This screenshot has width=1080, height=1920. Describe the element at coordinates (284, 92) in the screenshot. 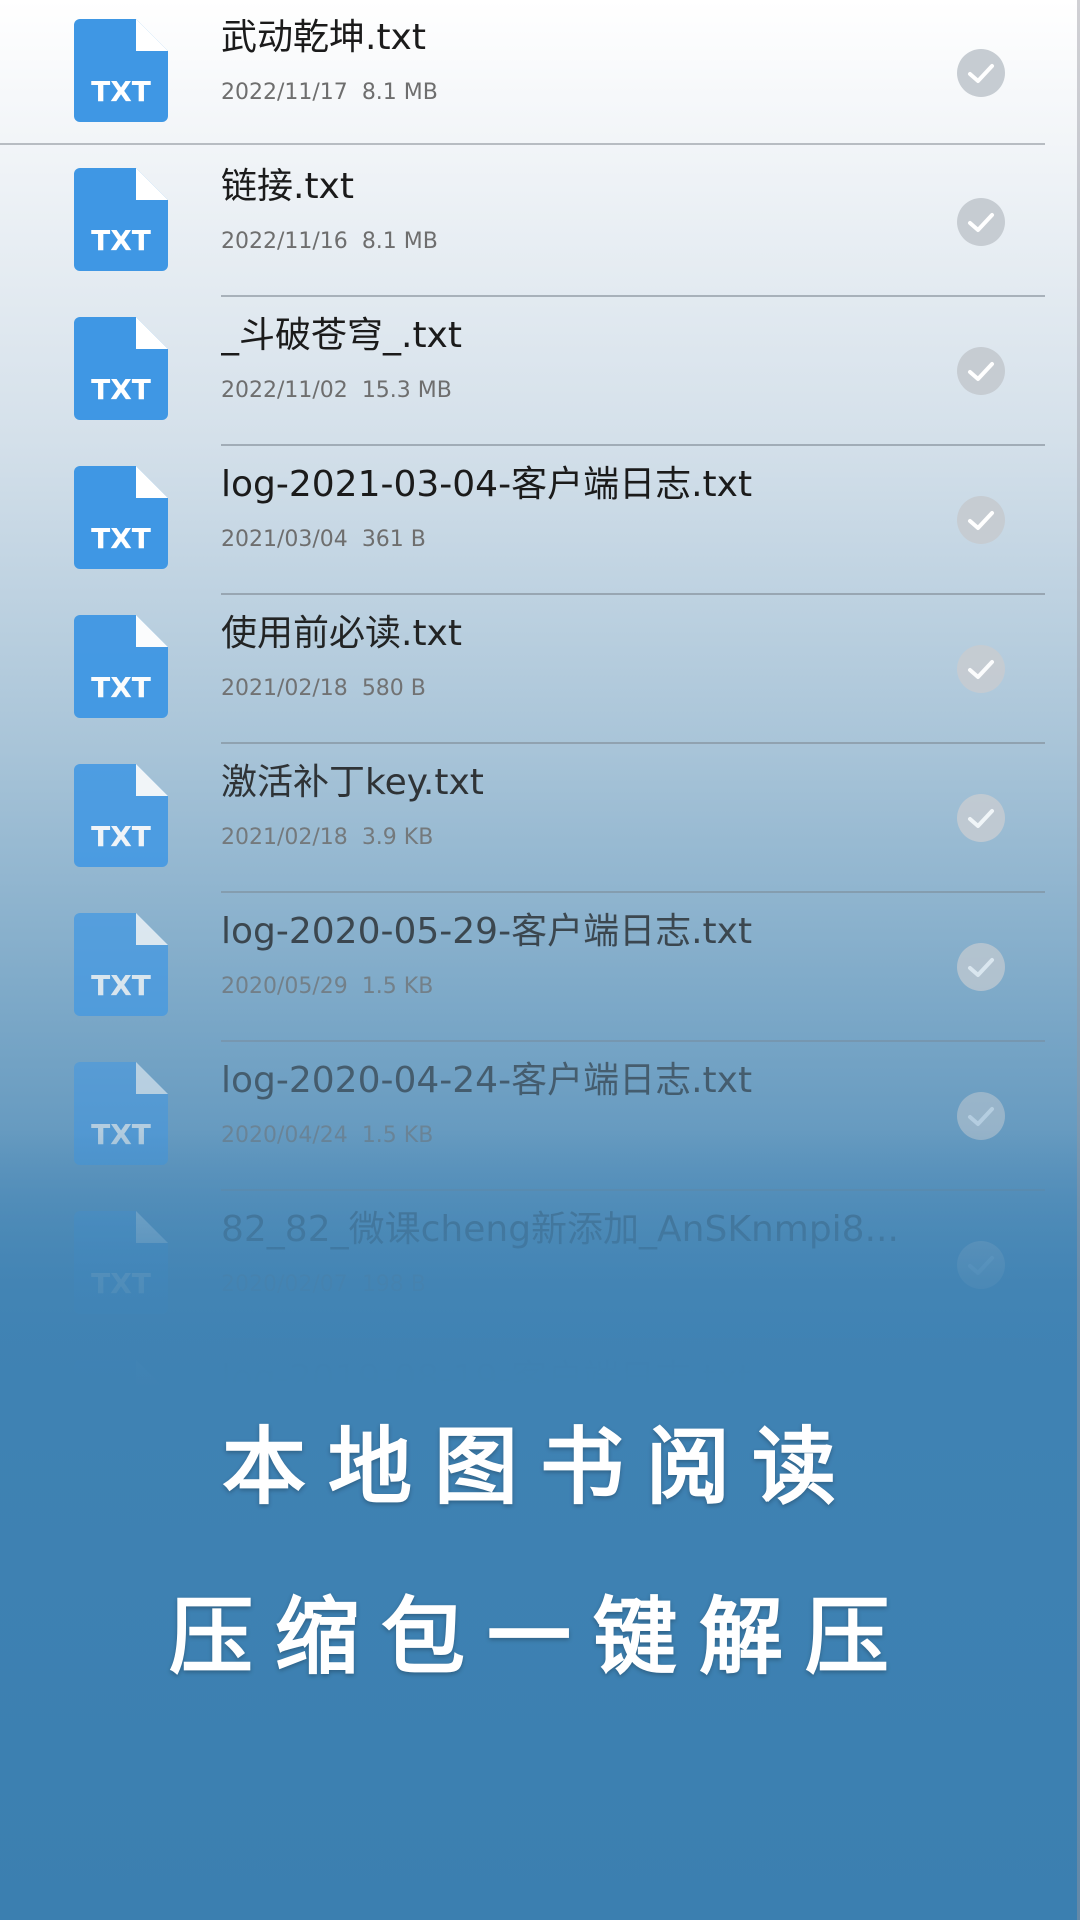

I see `file-date: 2022/11/17` at that location.